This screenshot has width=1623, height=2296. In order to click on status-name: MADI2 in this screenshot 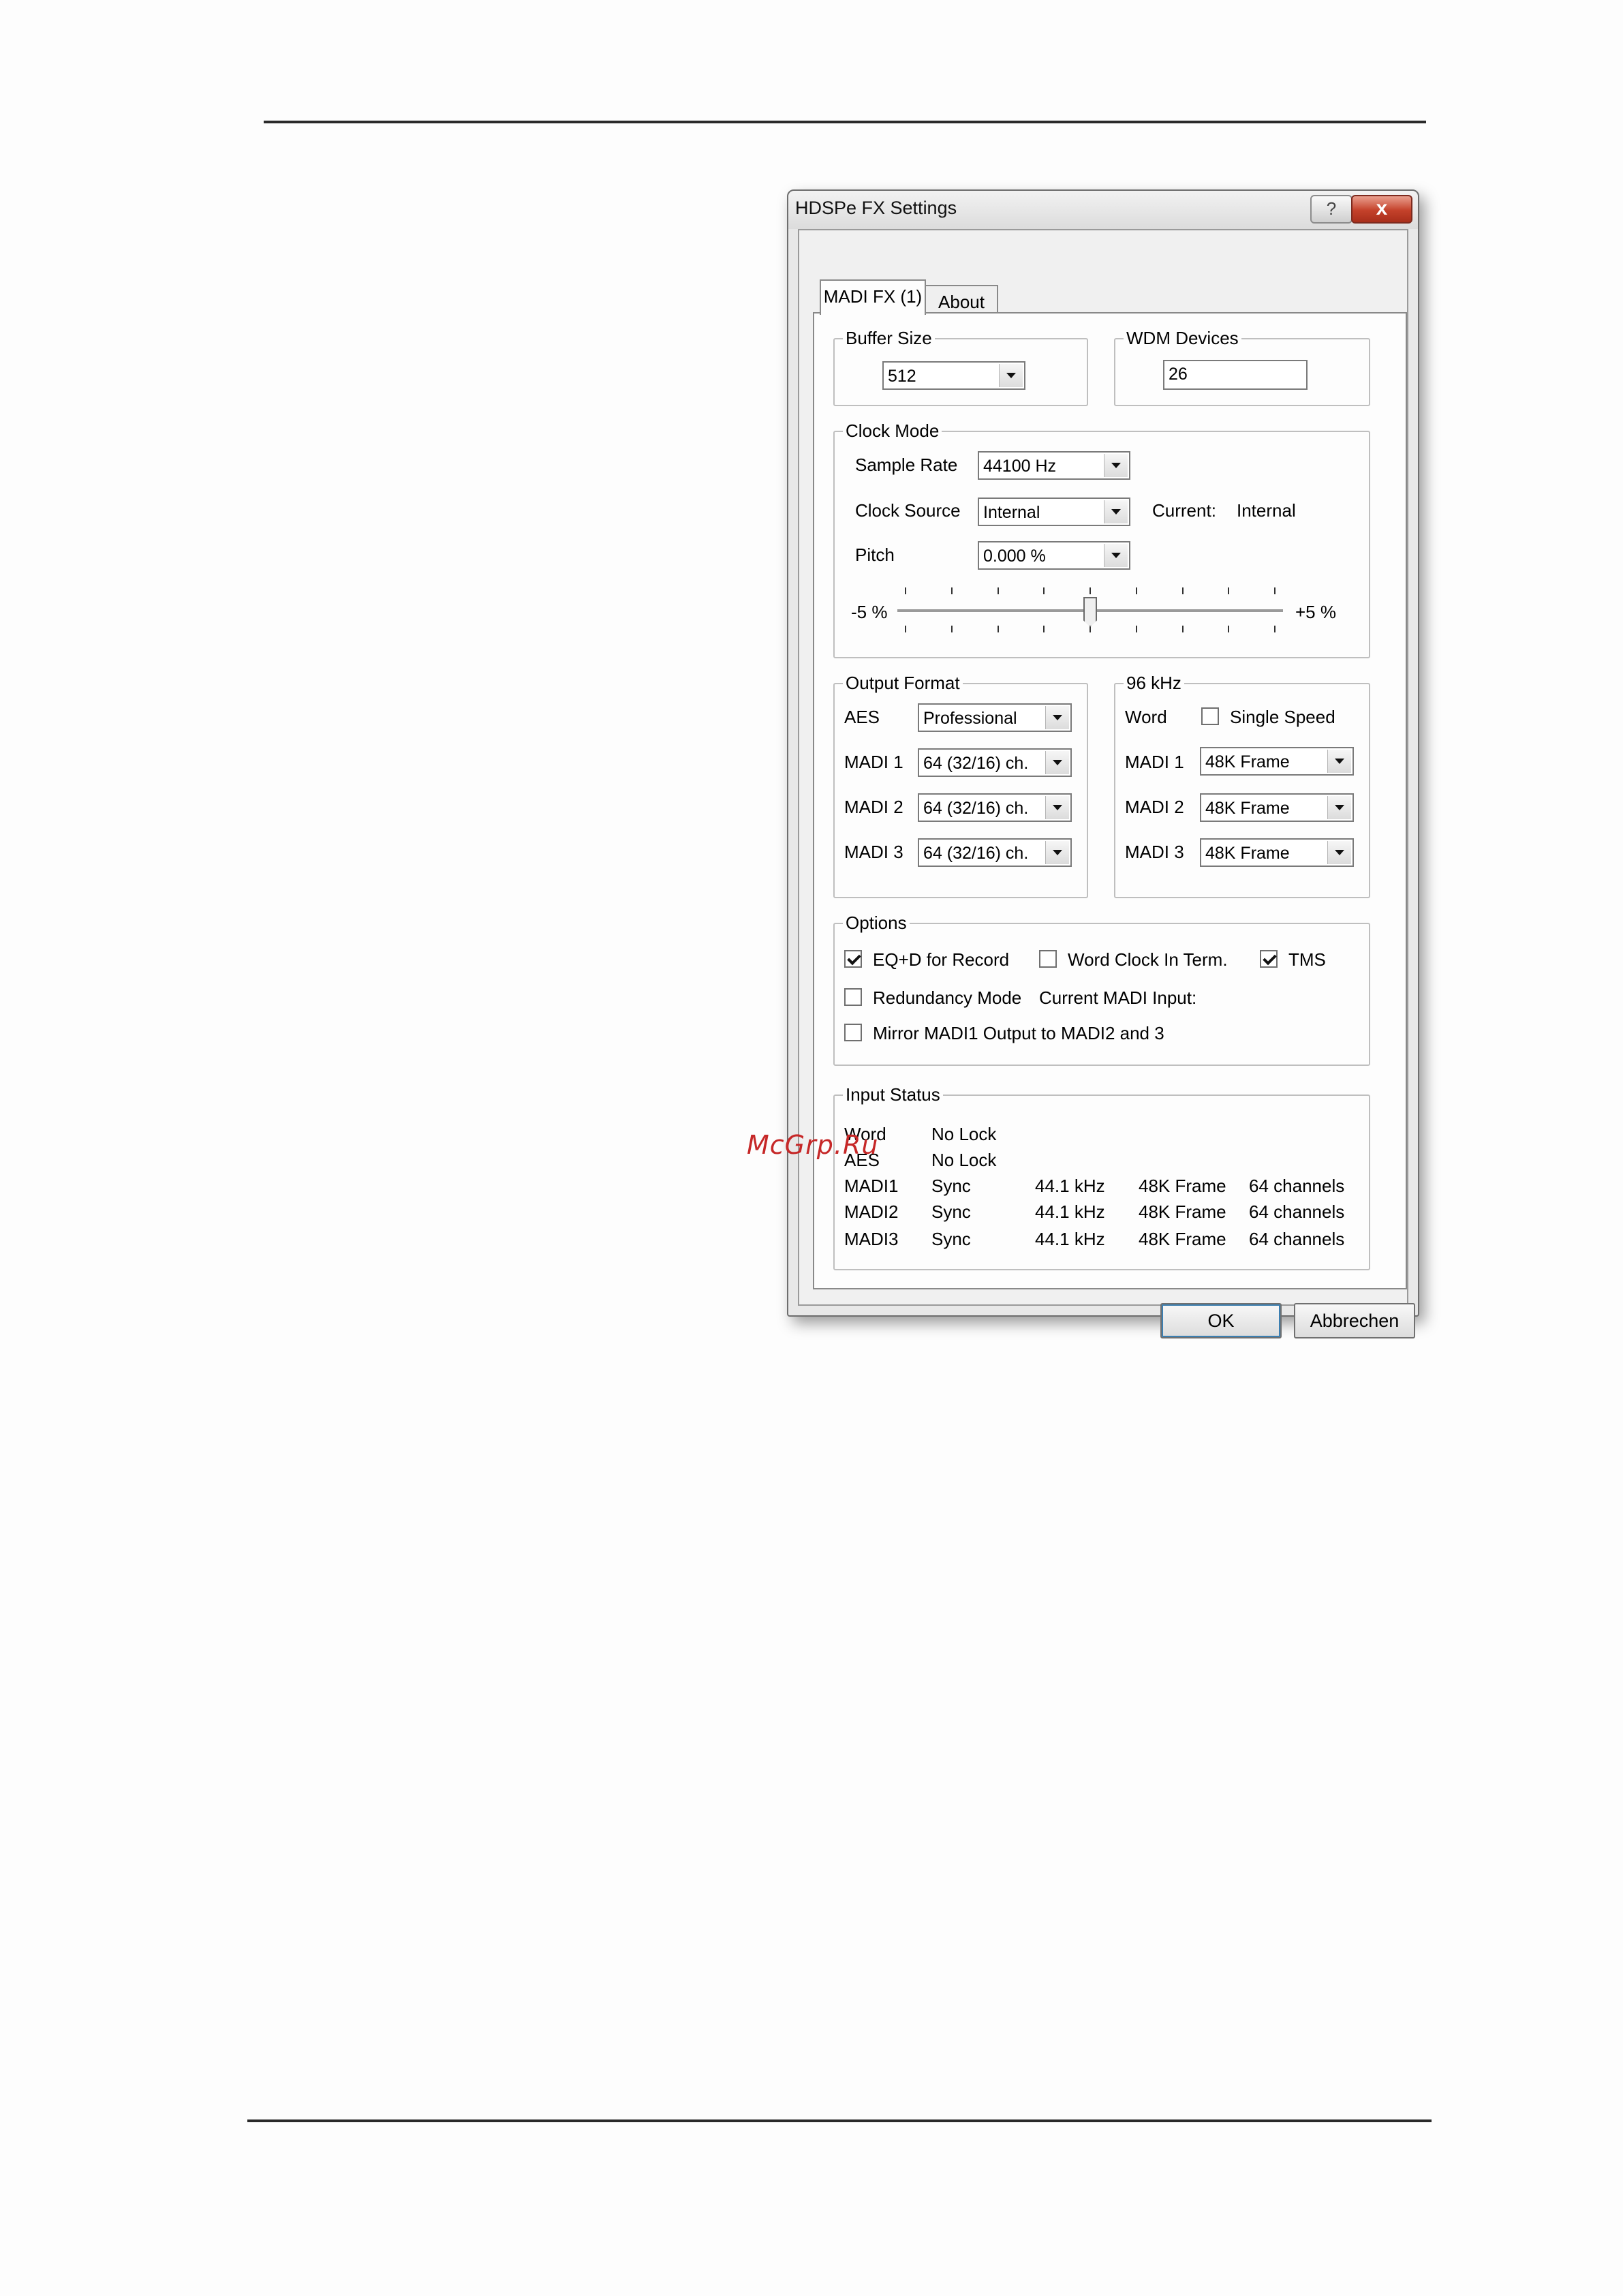, I will do `click(871, 1211)`.